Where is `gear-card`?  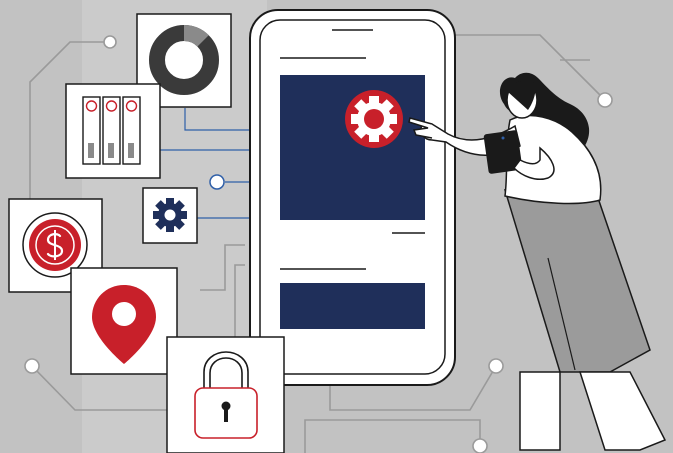 gear-card is located at coordinates (170, 215).